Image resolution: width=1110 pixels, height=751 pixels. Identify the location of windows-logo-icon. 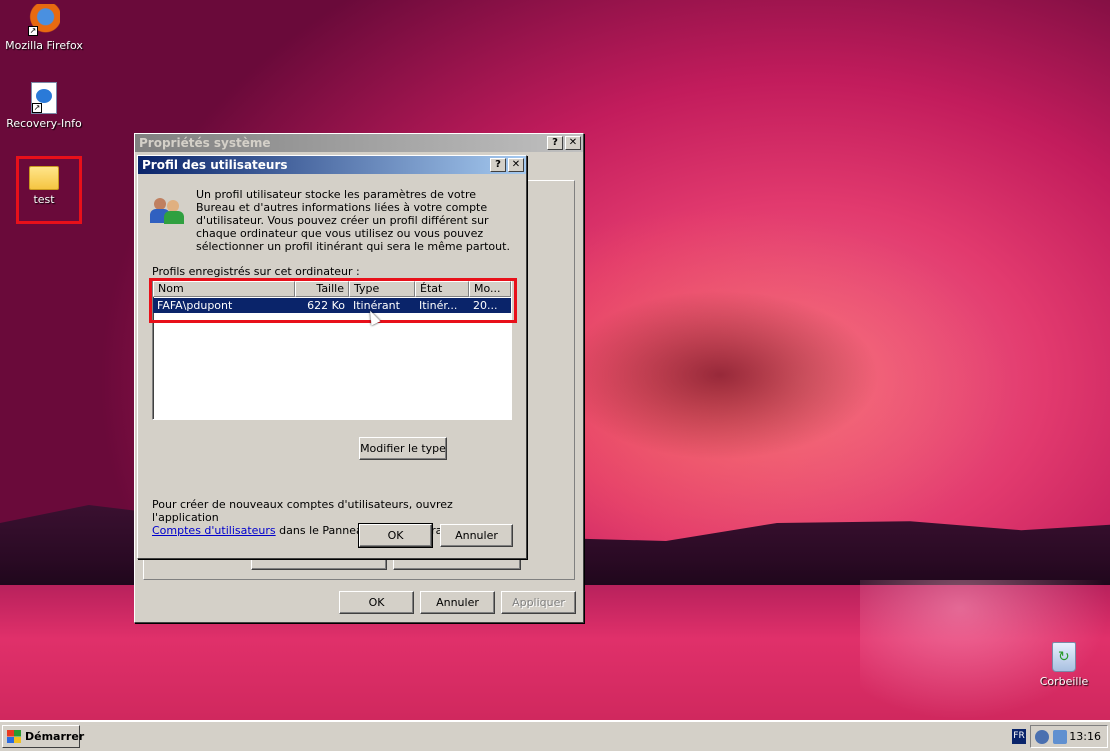
(14, 736).